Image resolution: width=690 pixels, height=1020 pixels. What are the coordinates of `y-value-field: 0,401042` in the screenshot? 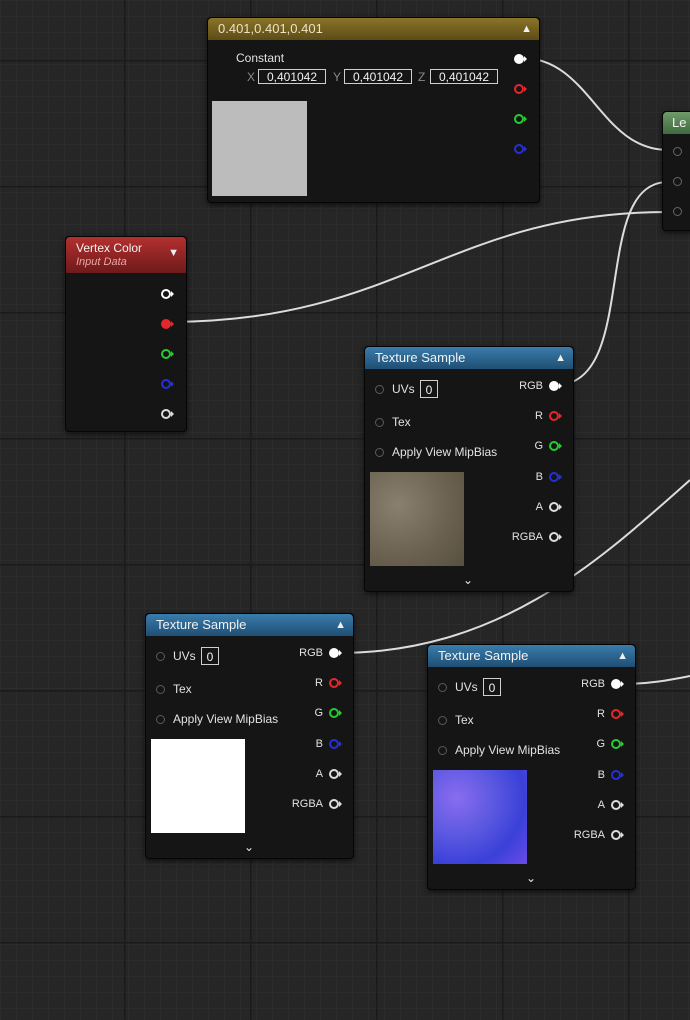 It's located at (378, 76).